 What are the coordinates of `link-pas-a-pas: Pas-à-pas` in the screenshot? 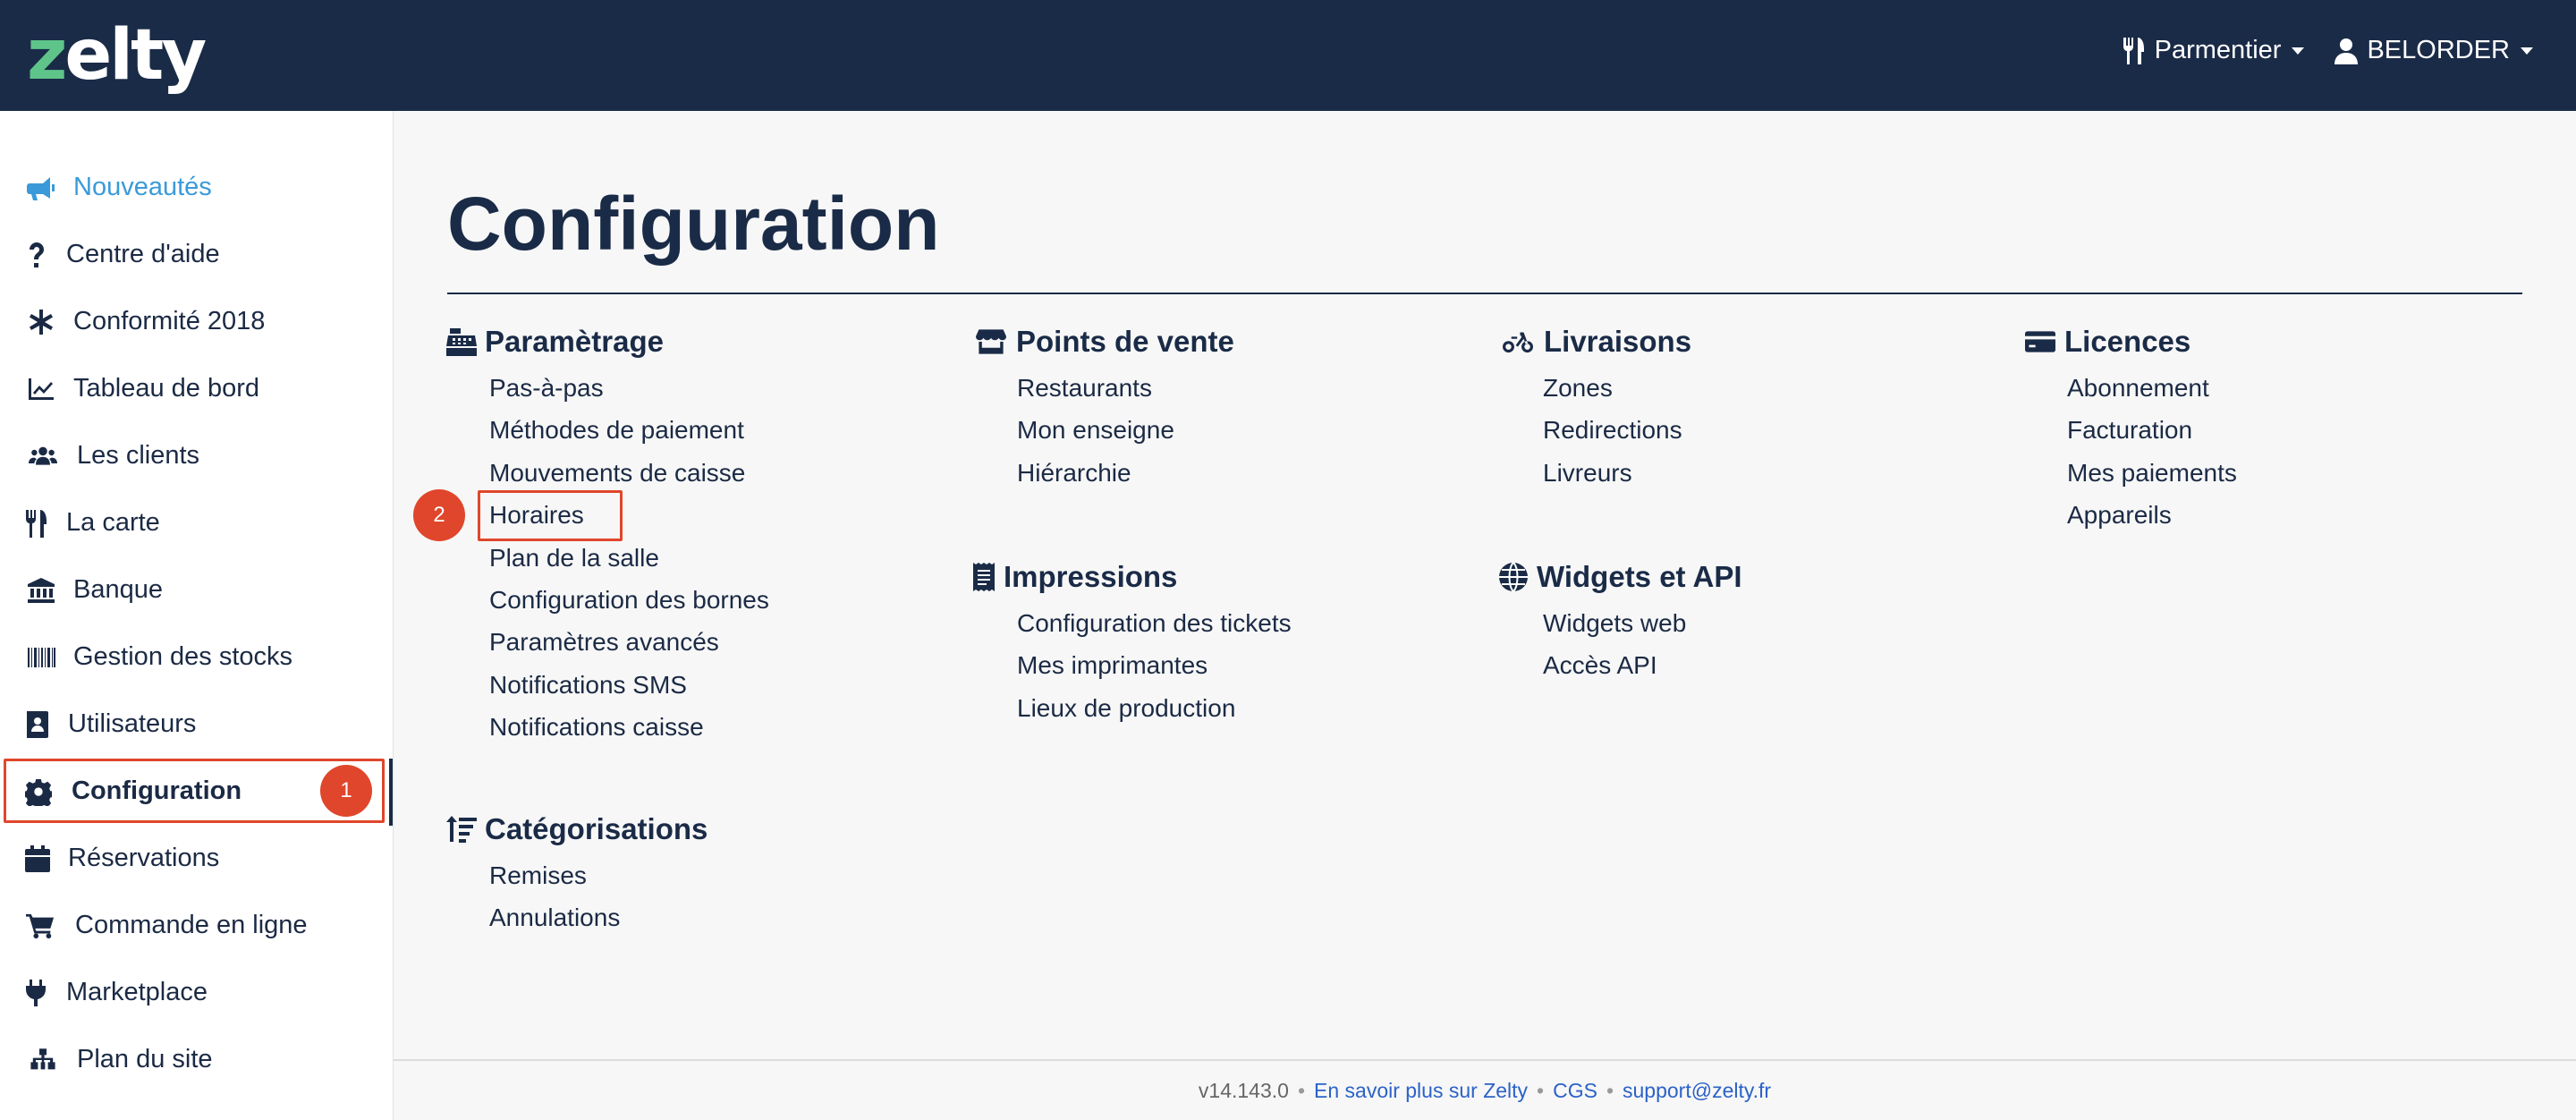 It's located at (629, 388).